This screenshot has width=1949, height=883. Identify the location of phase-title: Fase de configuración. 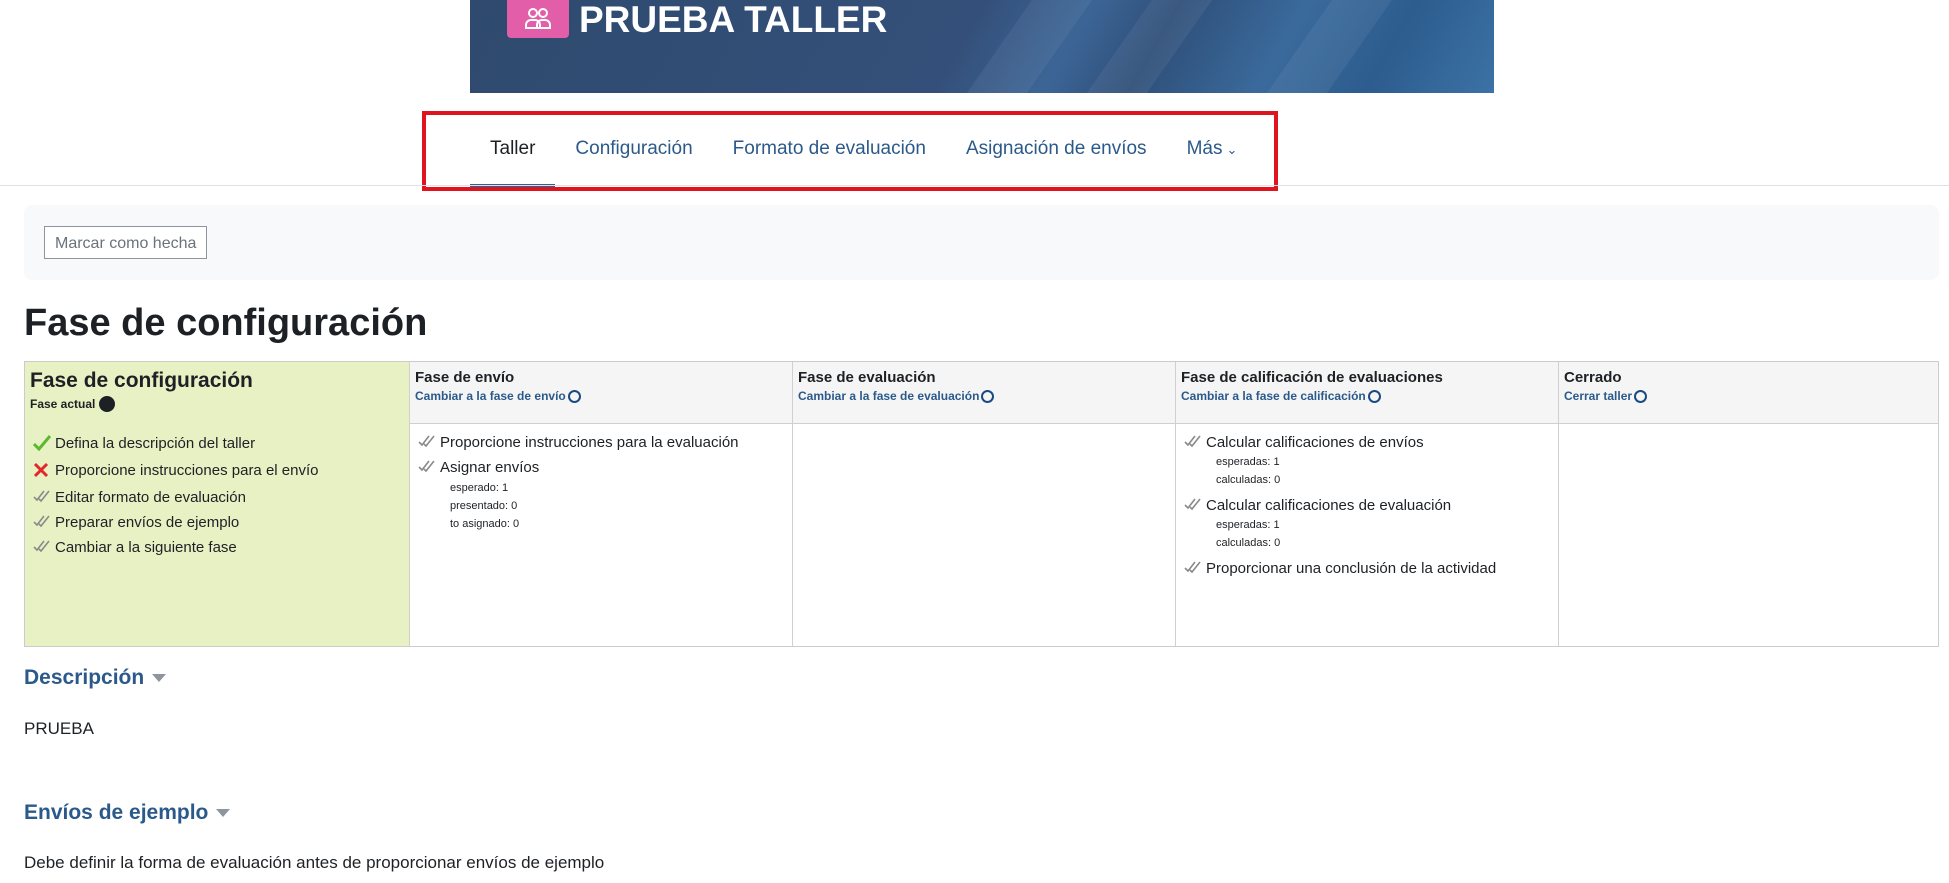
(141, 380).